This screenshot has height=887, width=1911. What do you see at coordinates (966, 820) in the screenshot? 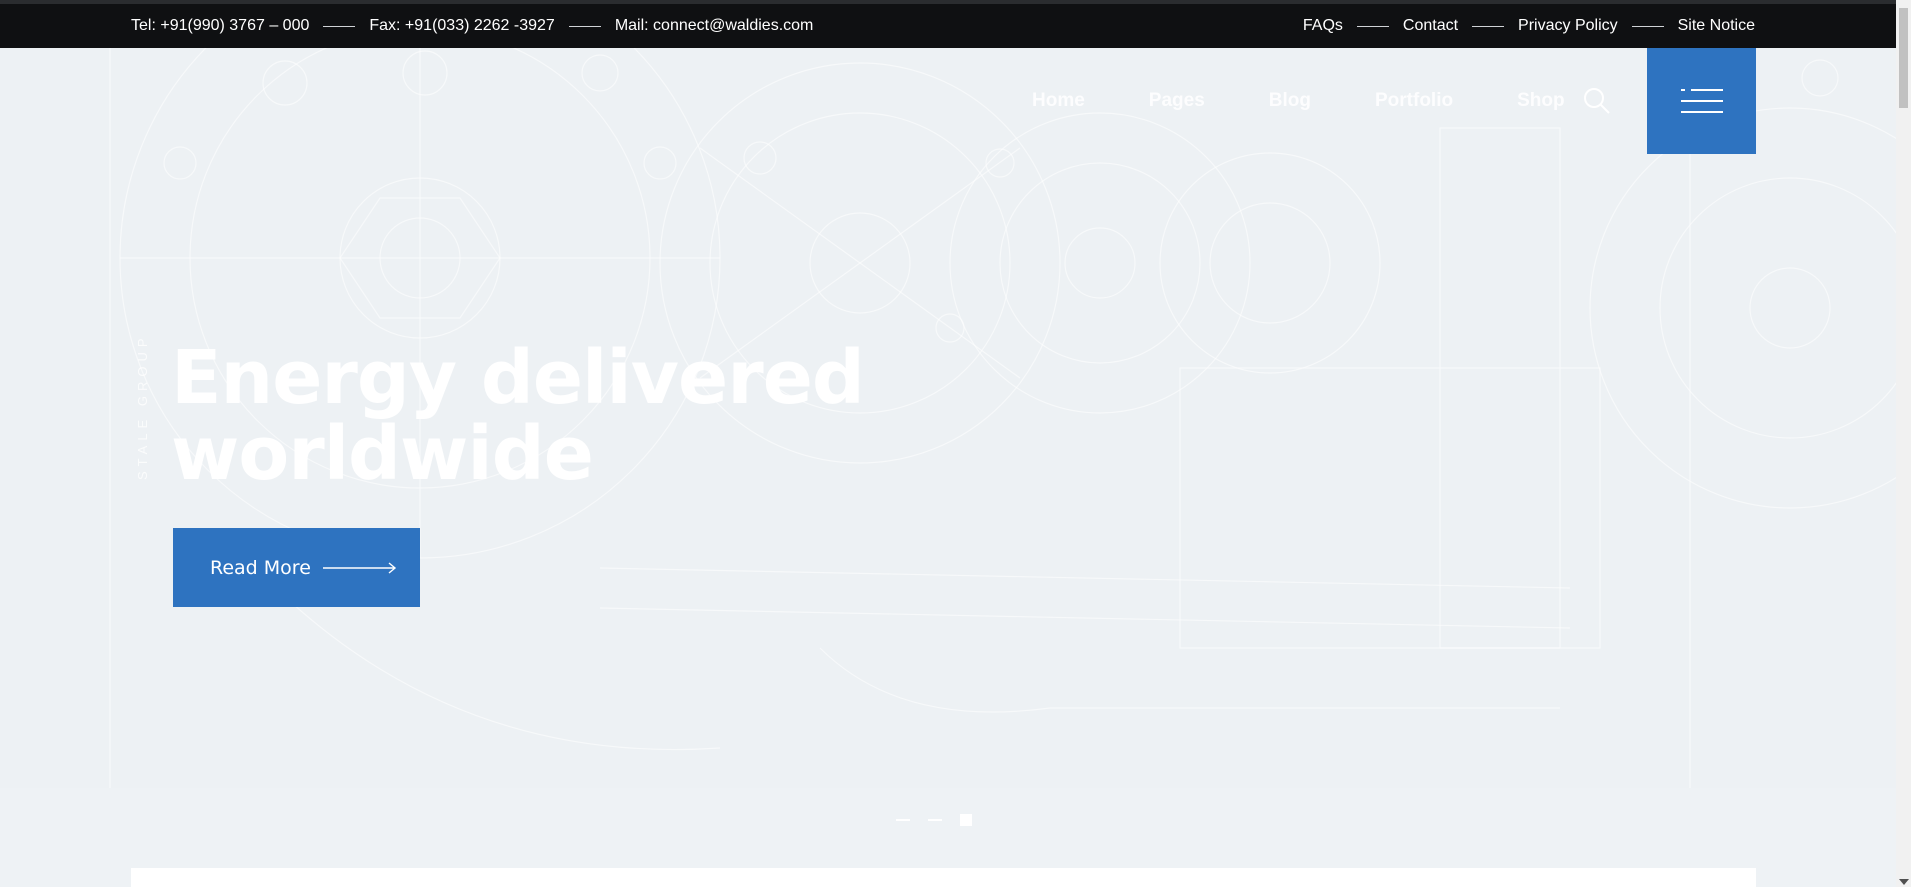
I see `slide-dot-3-active` at bounding box center [966, 820].